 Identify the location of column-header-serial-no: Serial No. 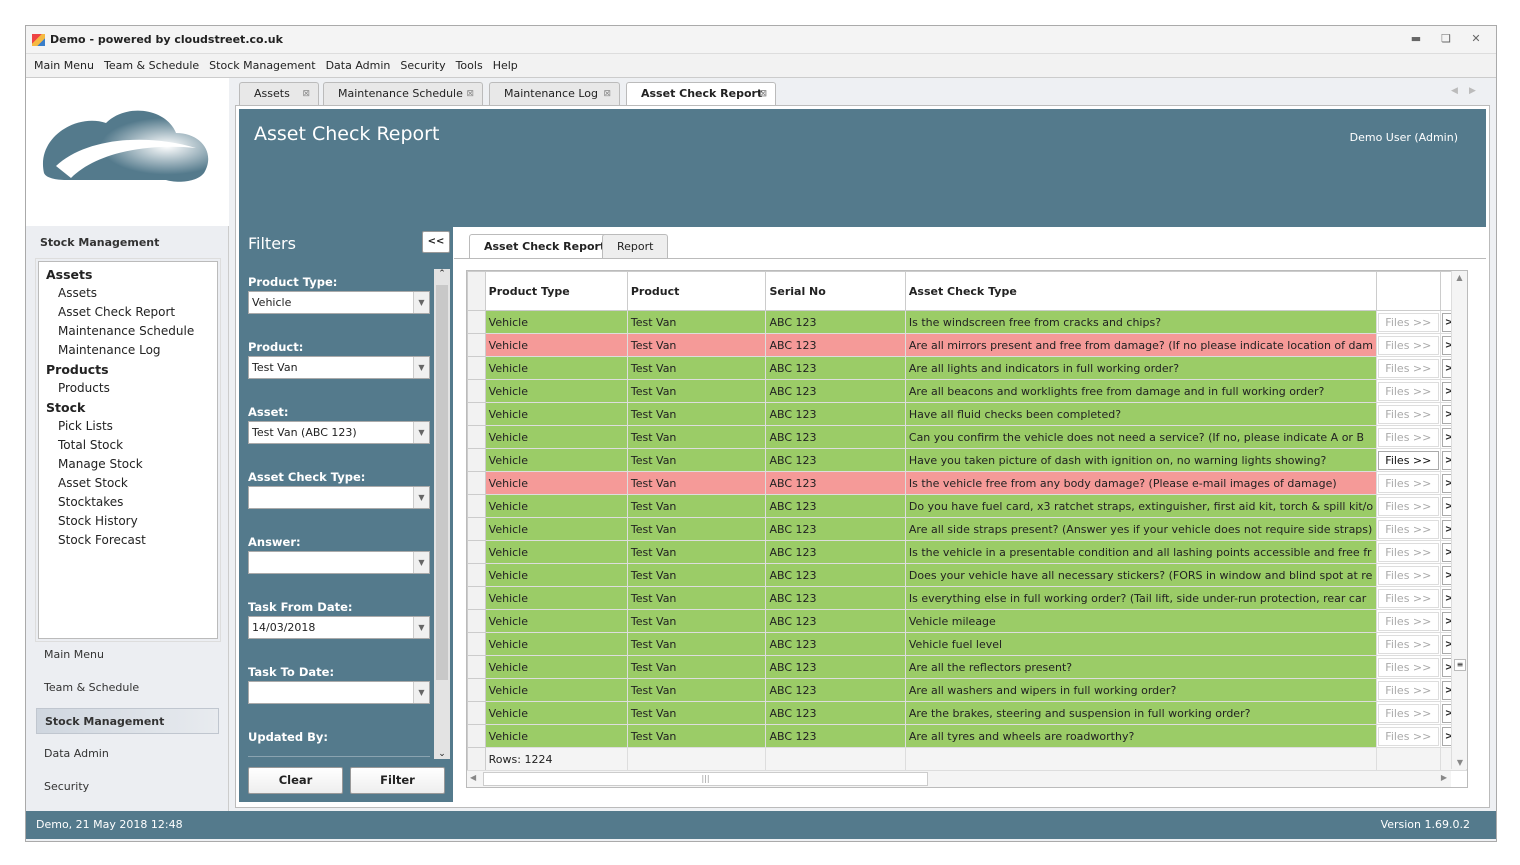
(835, 291).